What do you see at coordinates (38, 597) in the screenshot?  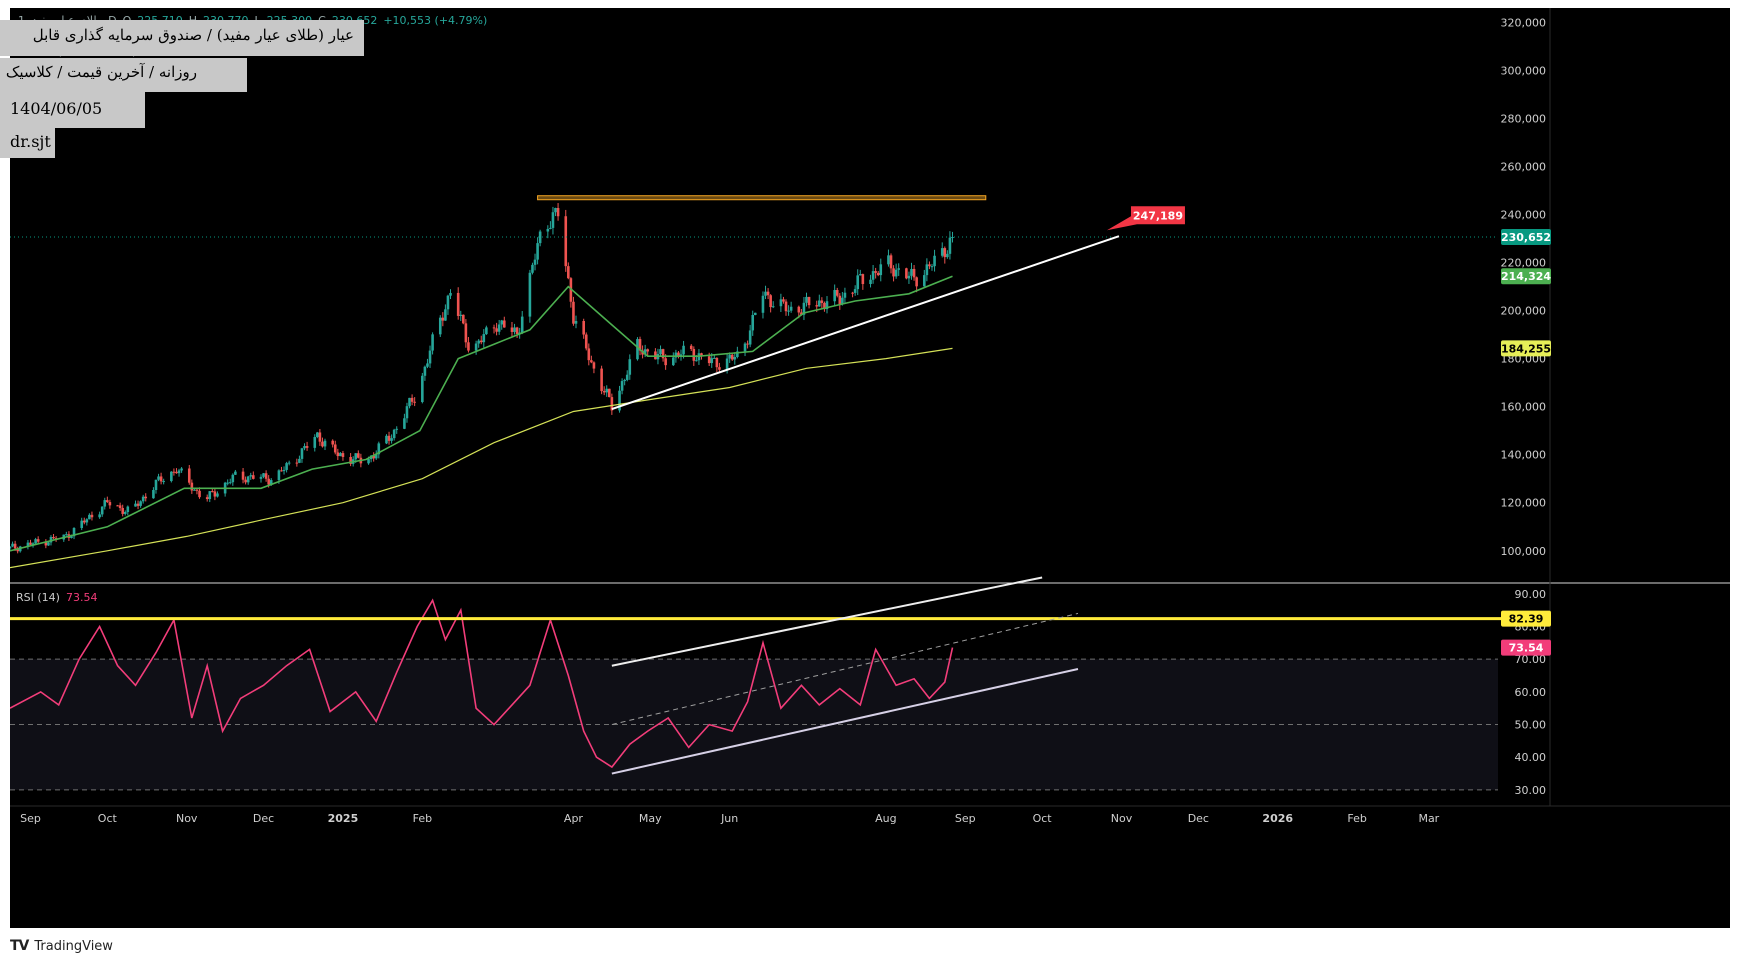 I see `rsi-legend-name: RSI (14)` at bounding box center [38, 597].